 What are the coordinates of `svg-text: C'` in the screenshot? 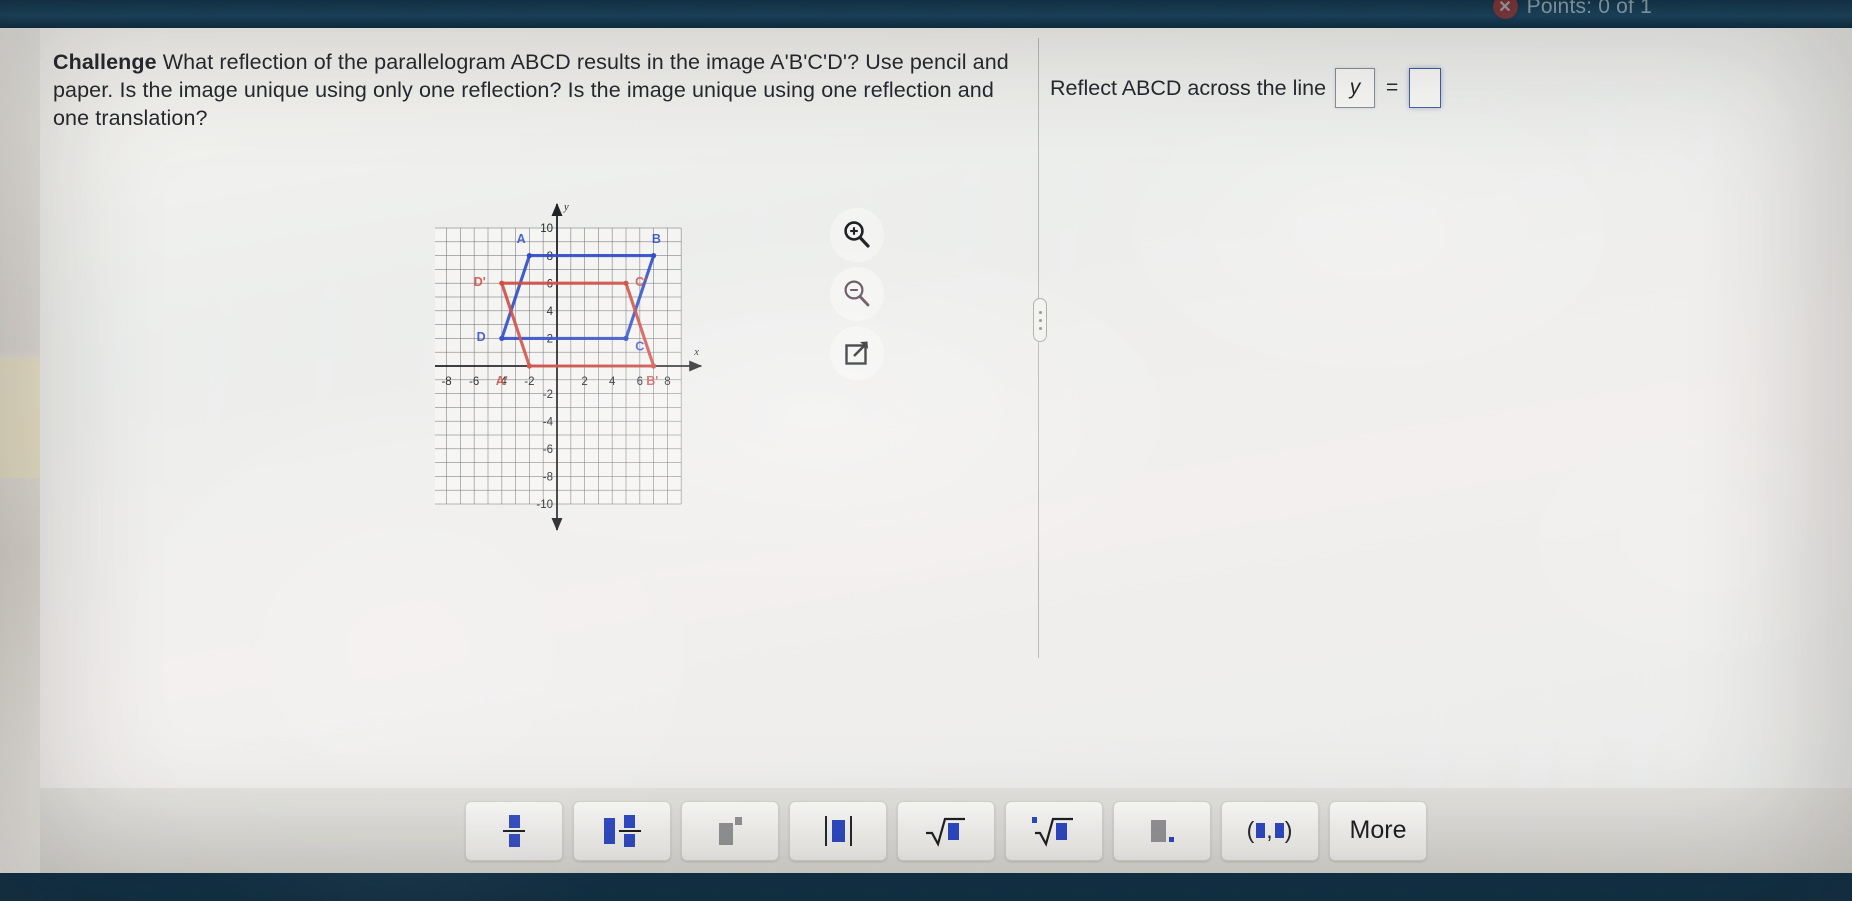 It's located at (641, 282).